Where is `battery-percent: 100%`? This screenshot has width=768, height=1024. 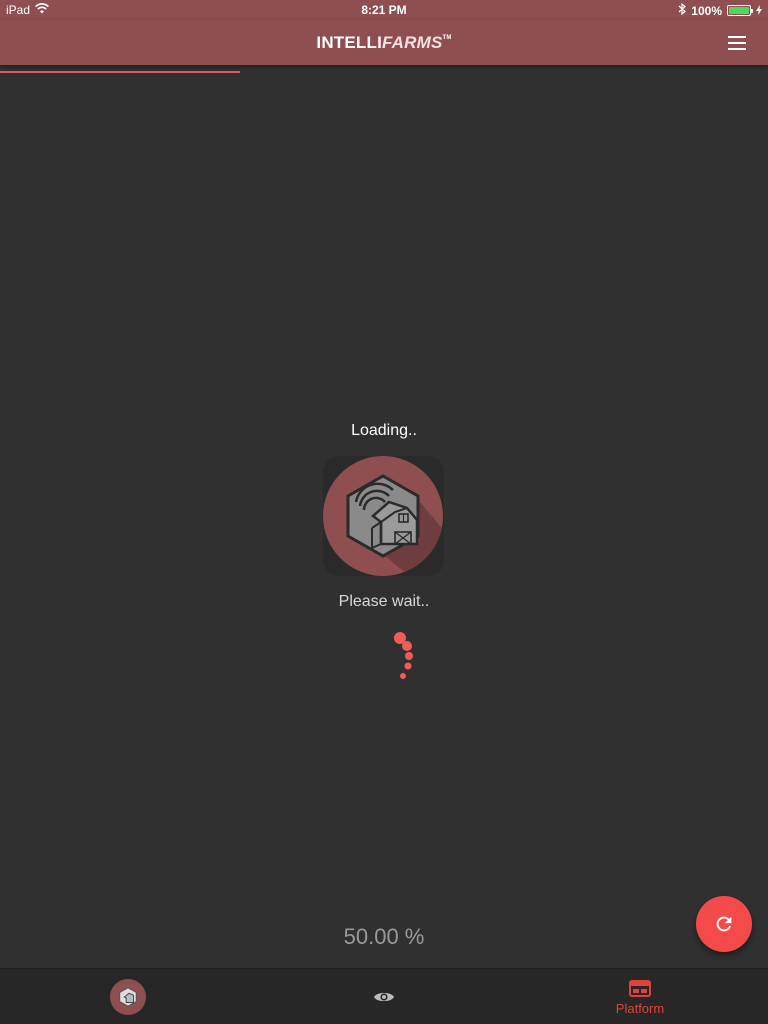
battery-percent: 100% is located at coordinates (706, 10).